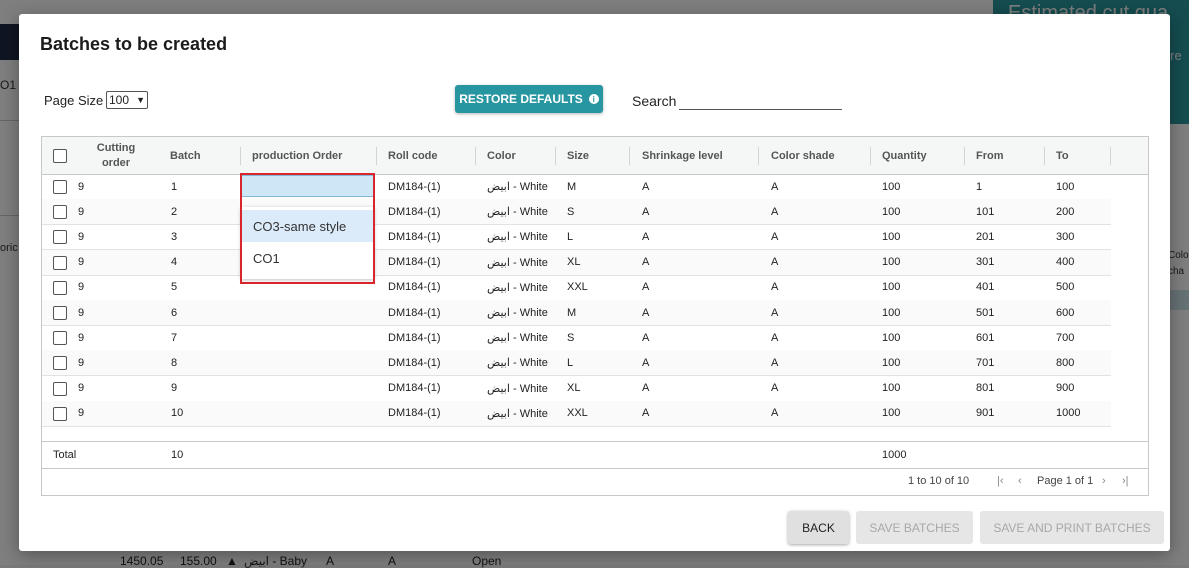  What do you see at coordinates (1065, 388) in the screenshot?
I see `cell-to: 900` at bounding box center [1065, 388].